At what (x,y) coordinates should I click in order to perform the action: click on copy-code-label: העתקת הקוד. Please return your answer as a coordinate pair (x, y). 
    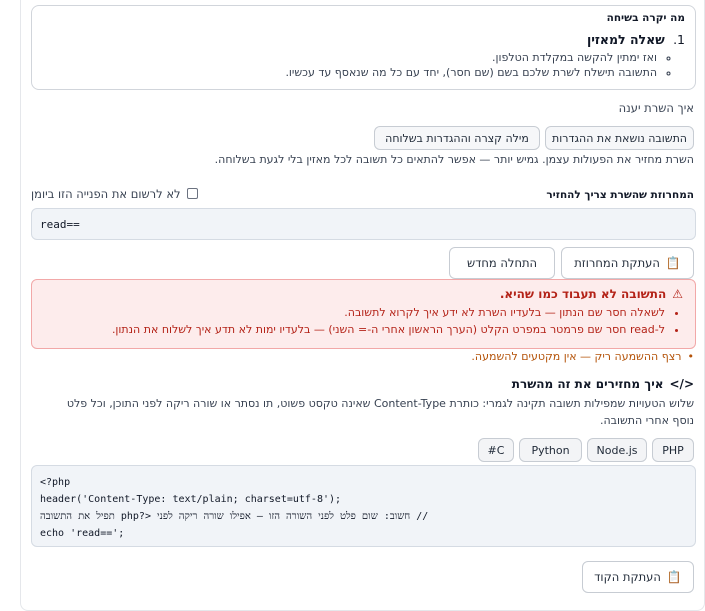
    Looking at the image, I should click on (627, 577).